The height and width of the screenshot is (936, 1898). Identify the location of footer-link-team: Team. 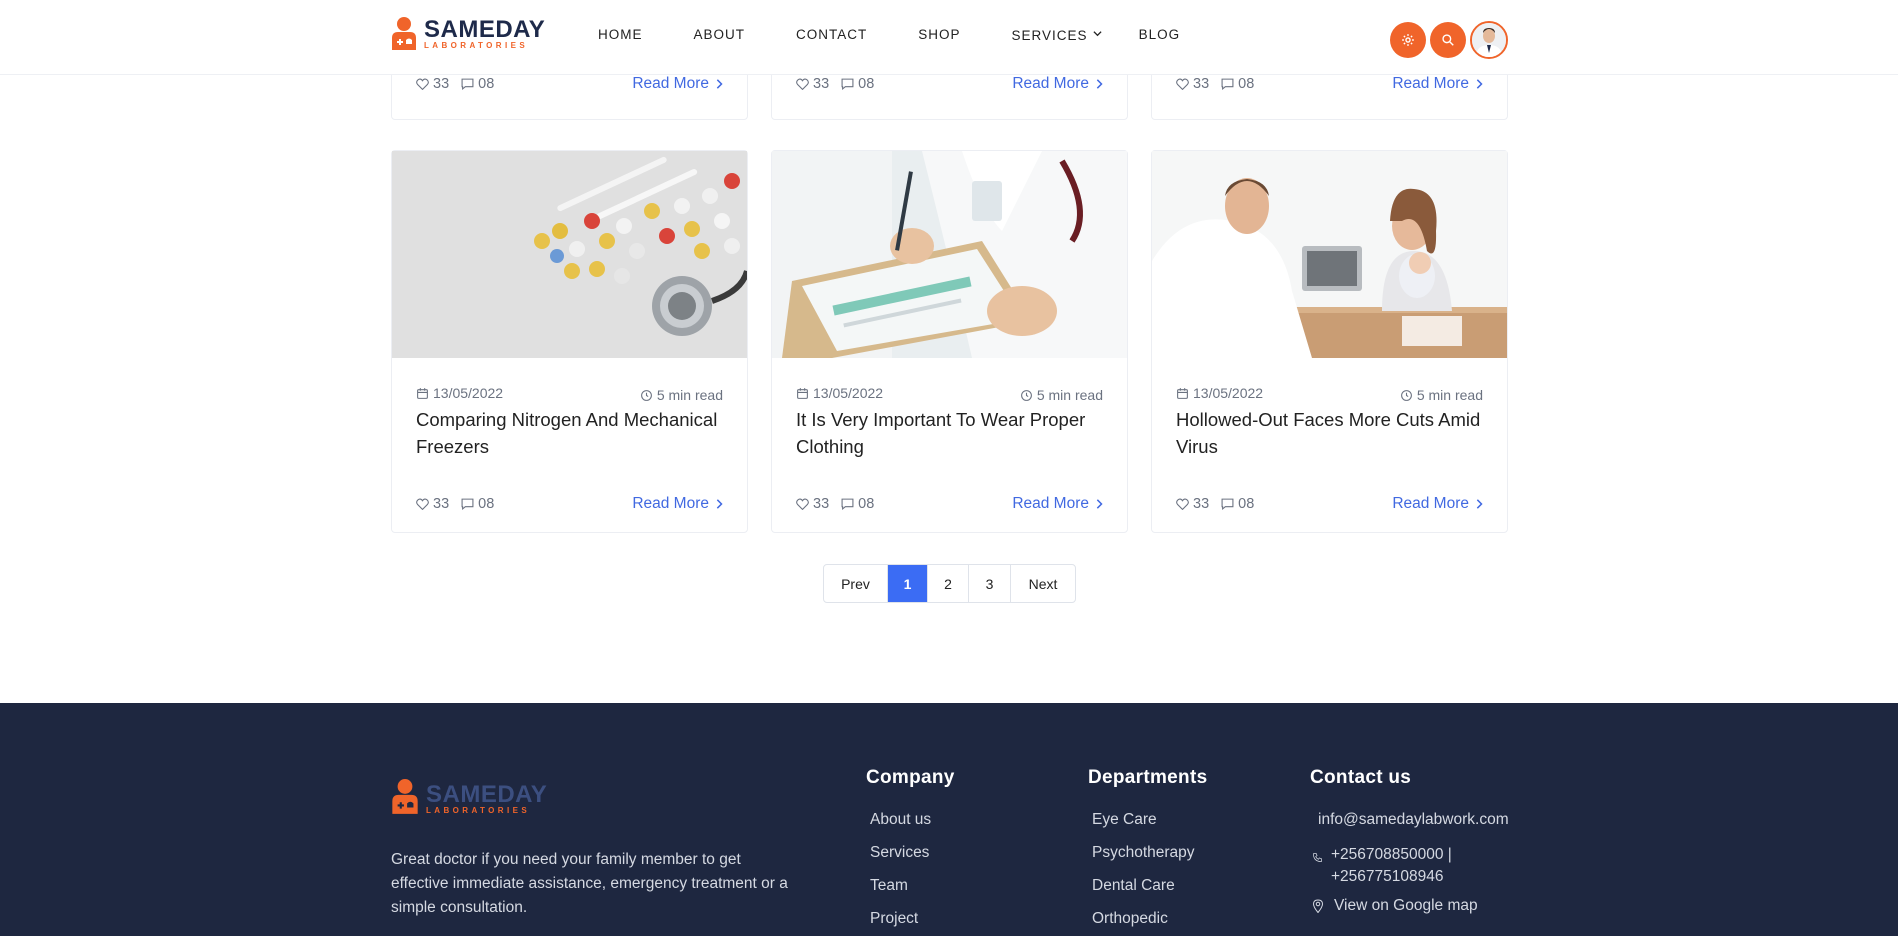
(910, 893).